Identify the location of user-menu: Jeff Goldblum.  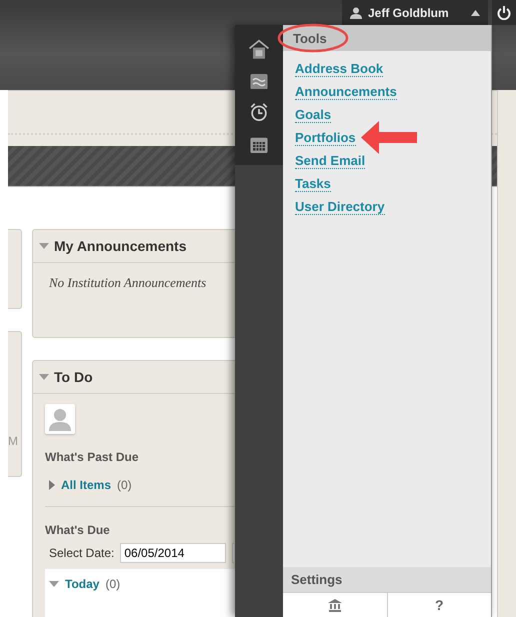
(415, 12).